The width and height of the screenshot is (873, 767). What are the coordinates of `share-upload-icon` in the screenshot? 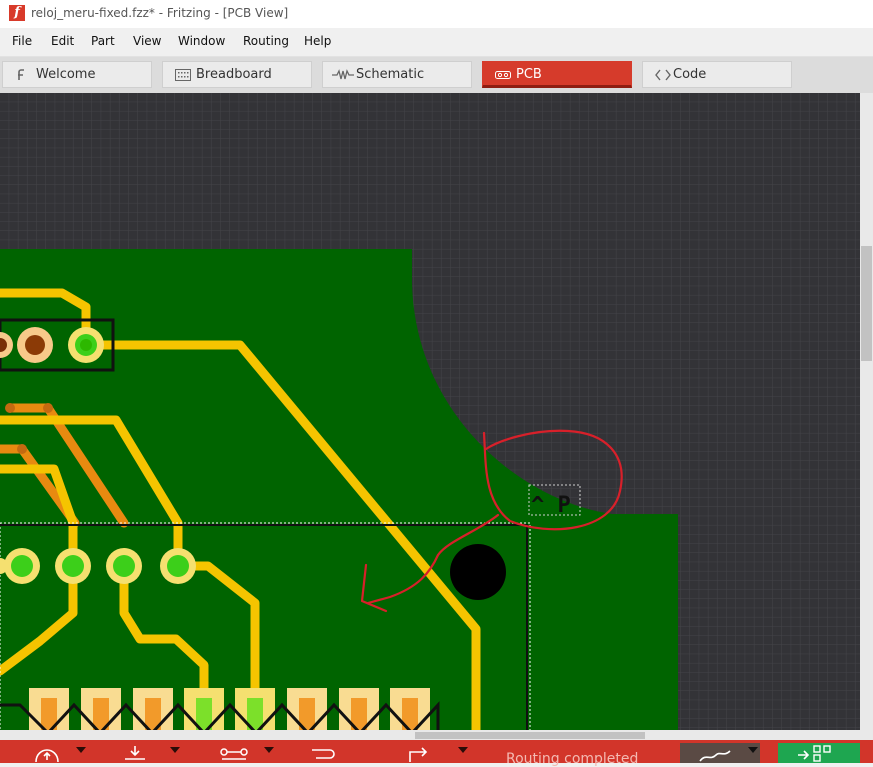 It's located at (47, 756).